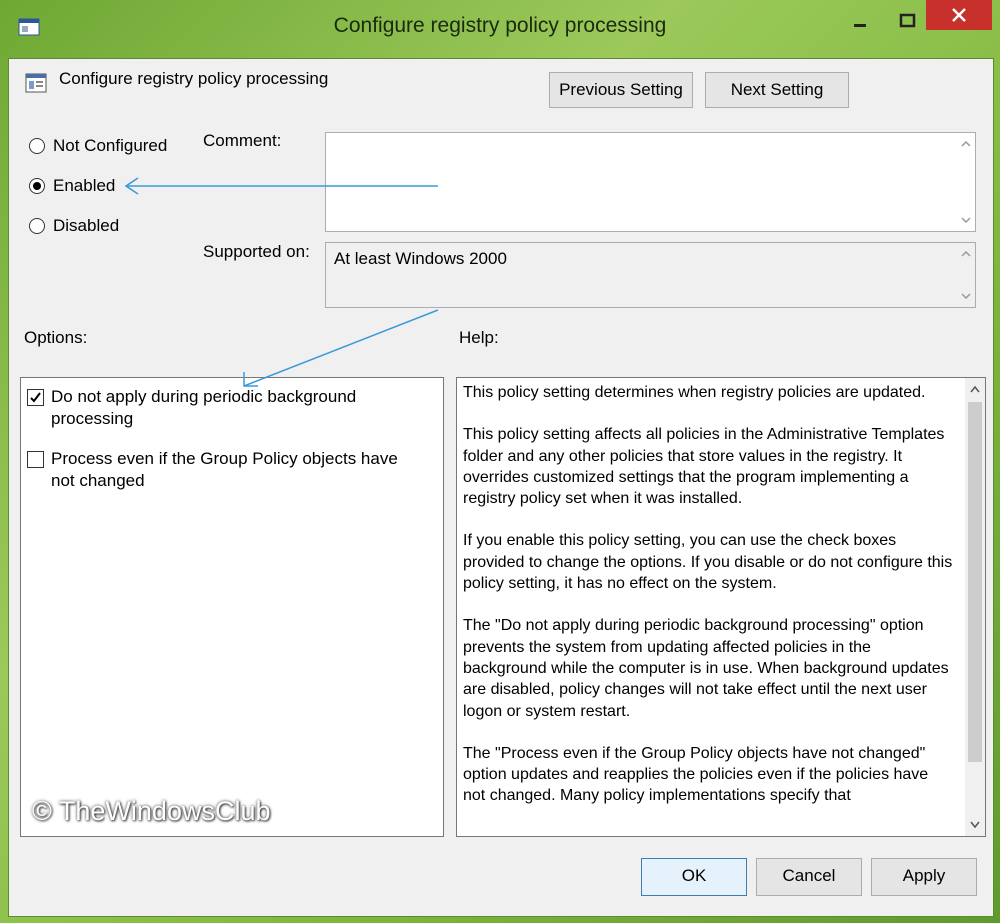  Describe the element at coordinates (420, 258) in the screenshot. I see `supported-on-value: At least Windows 2000` at that location.